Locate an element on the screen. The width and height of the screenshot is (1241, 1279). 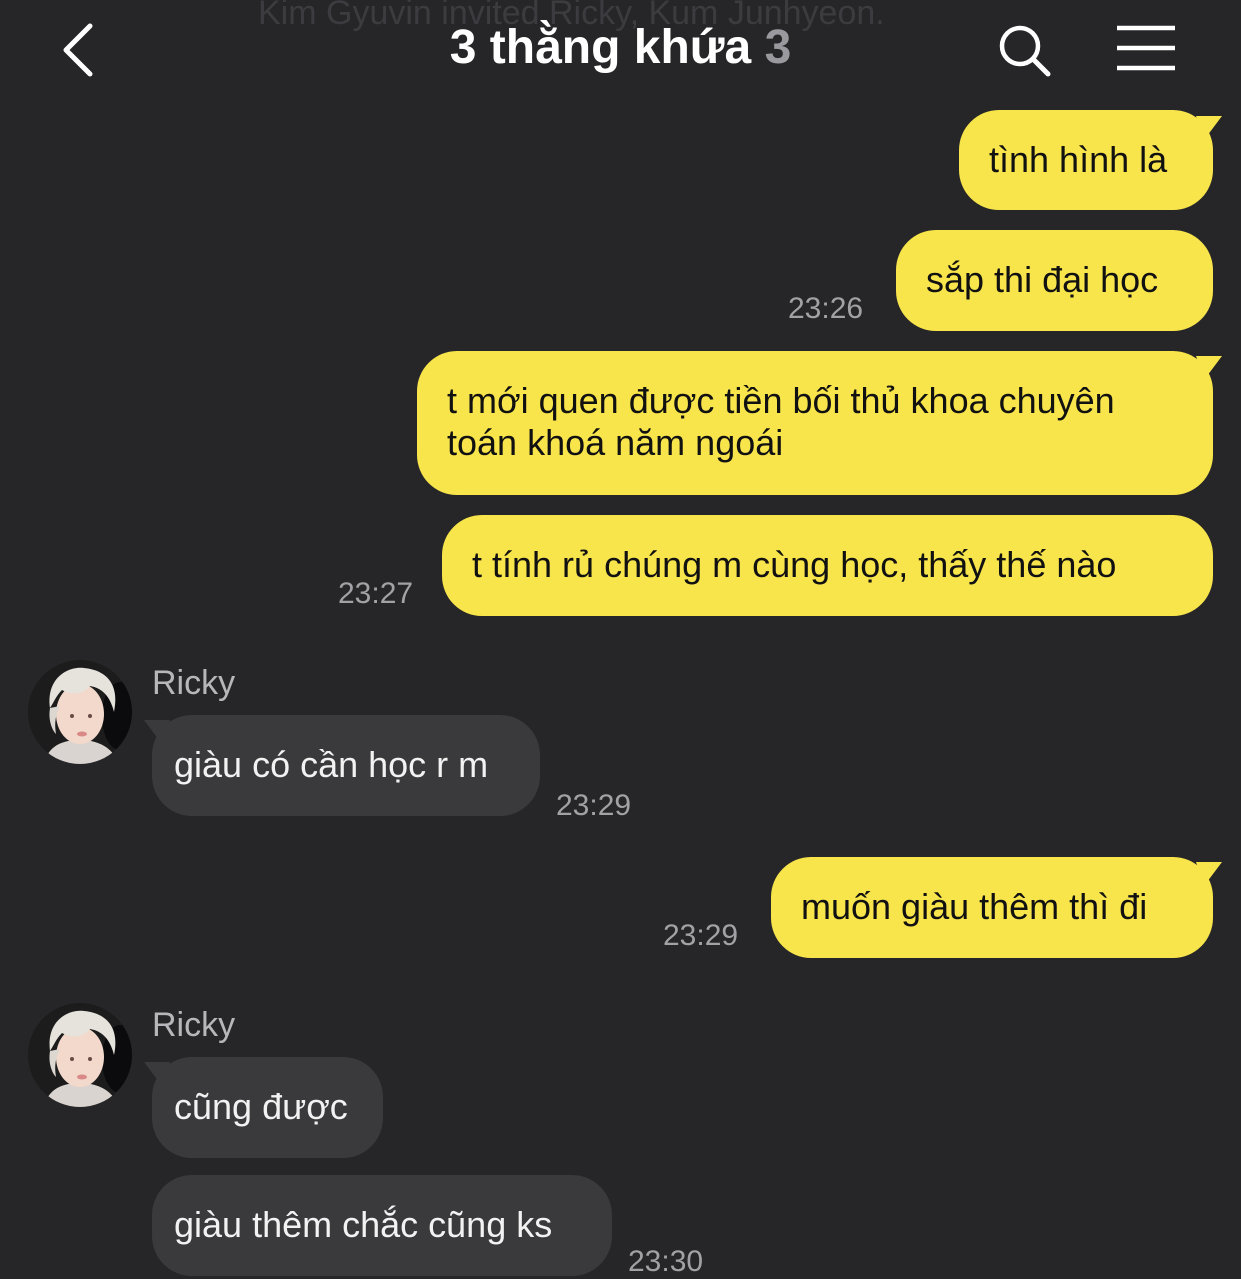
message-time: 23:27 is located at coordinates (376, 593).